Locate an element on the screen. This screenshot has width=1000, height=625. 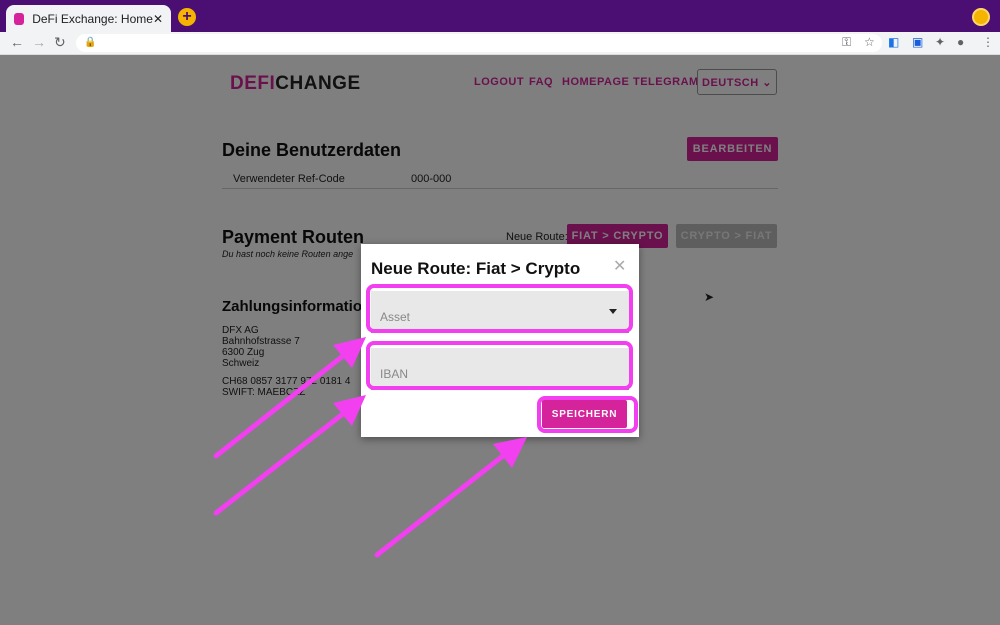
arrow-to-iban is located at coordinates (282, 461).